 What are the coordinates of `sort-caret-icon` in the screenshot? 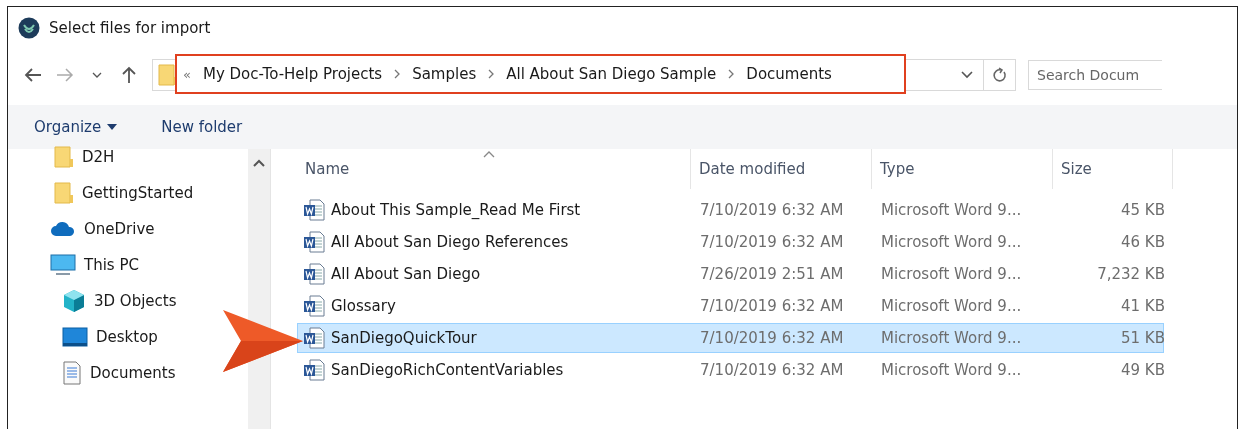 It's located at (489, 154).